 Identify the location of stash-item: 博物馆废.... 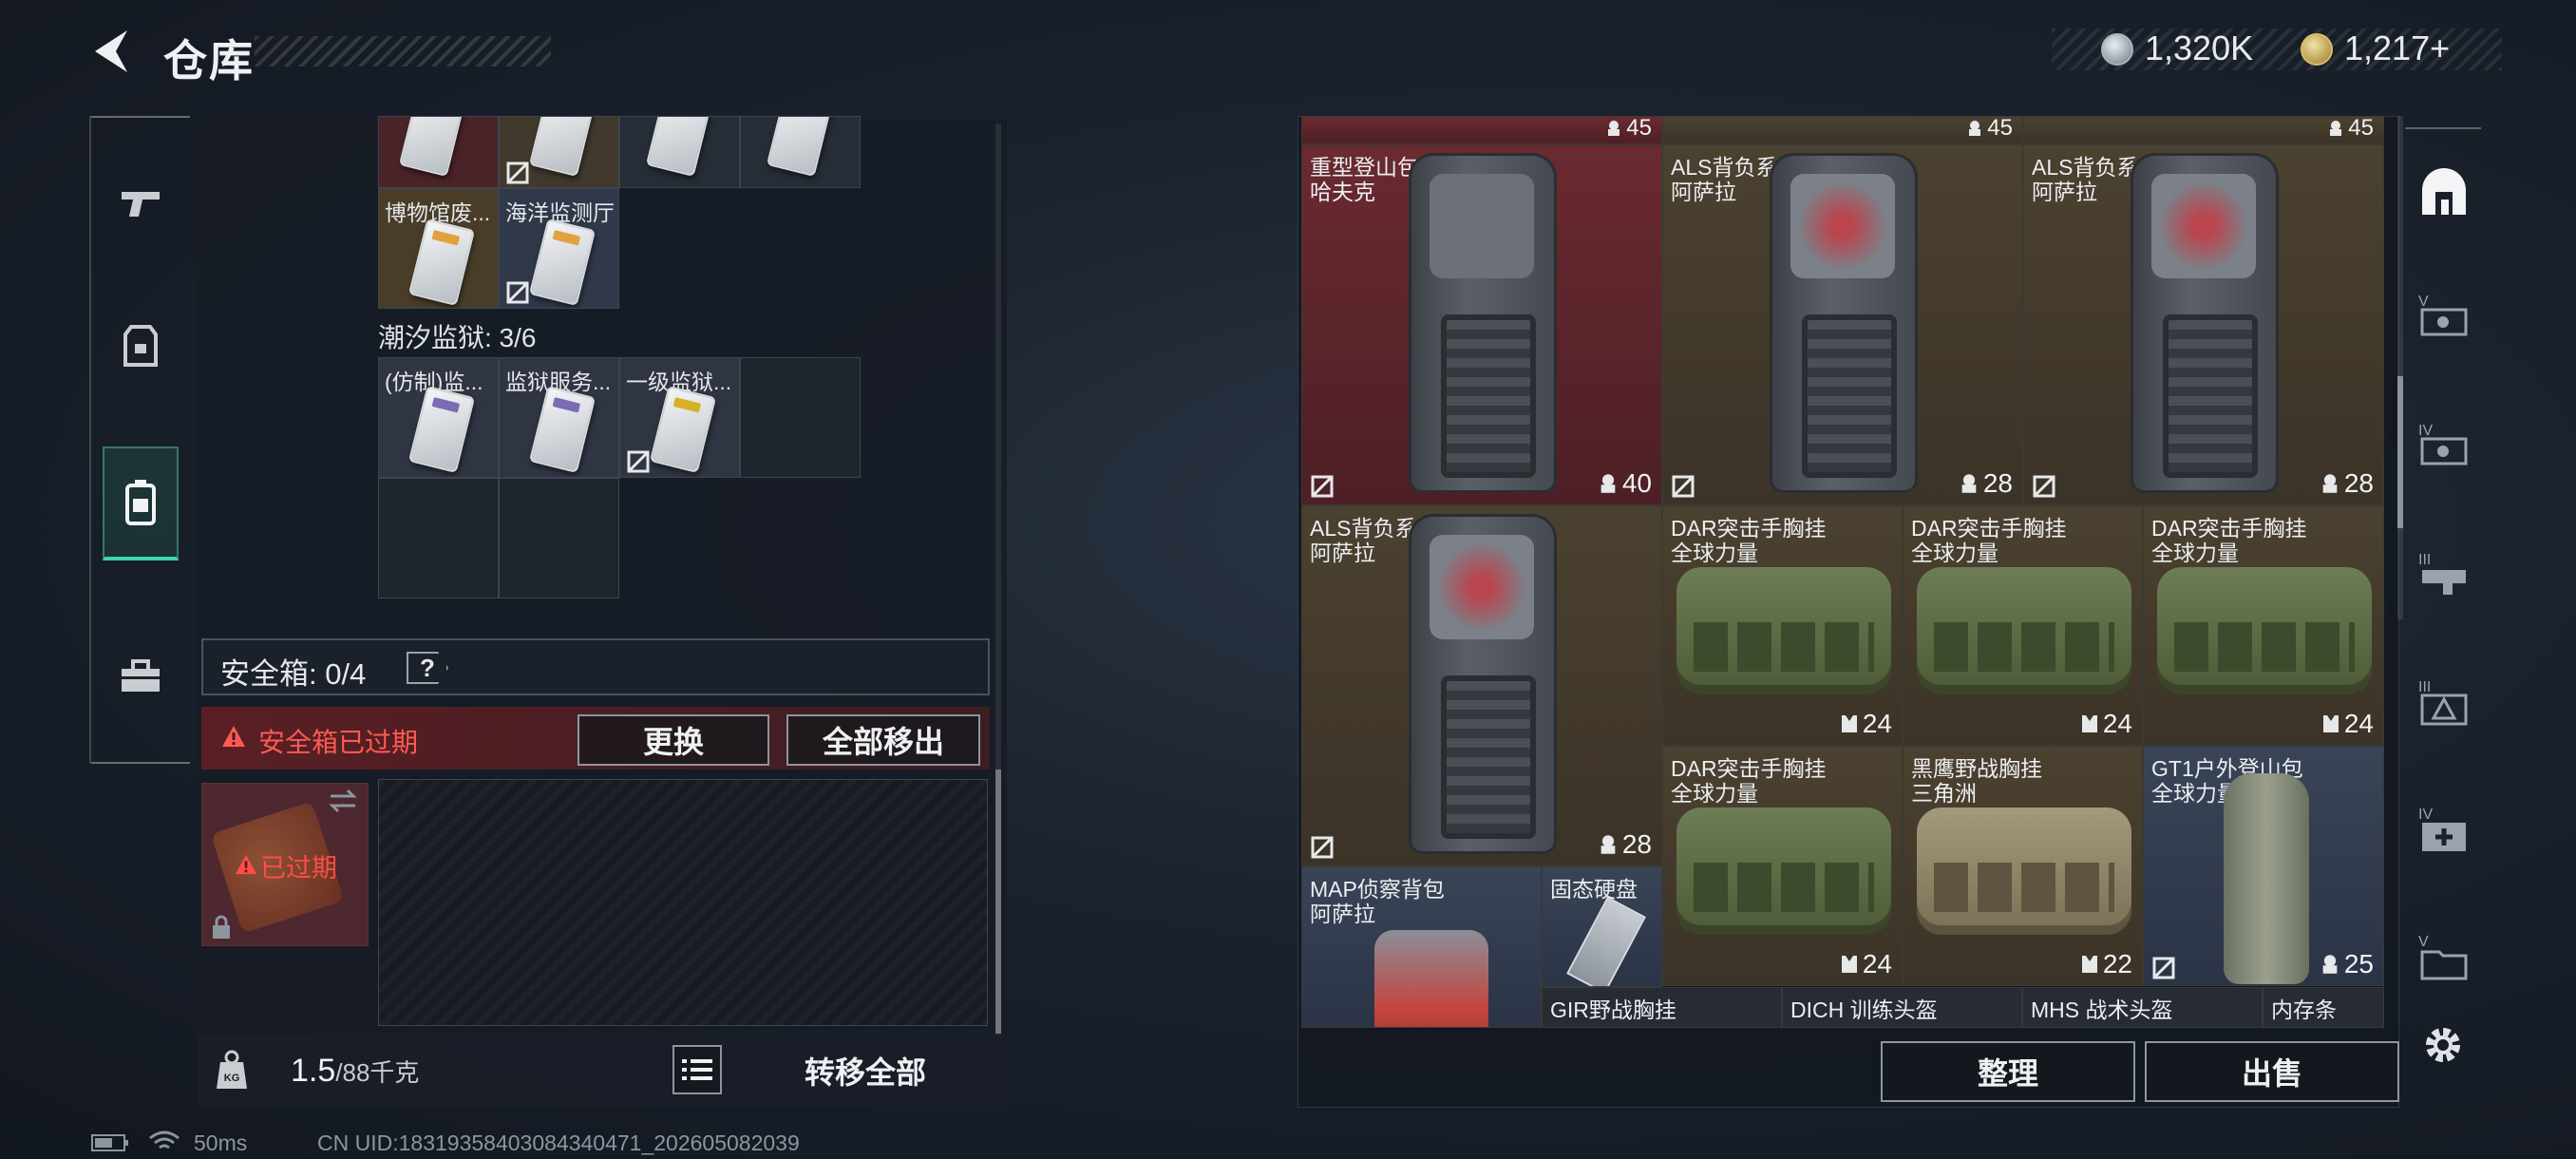
(438, 248).